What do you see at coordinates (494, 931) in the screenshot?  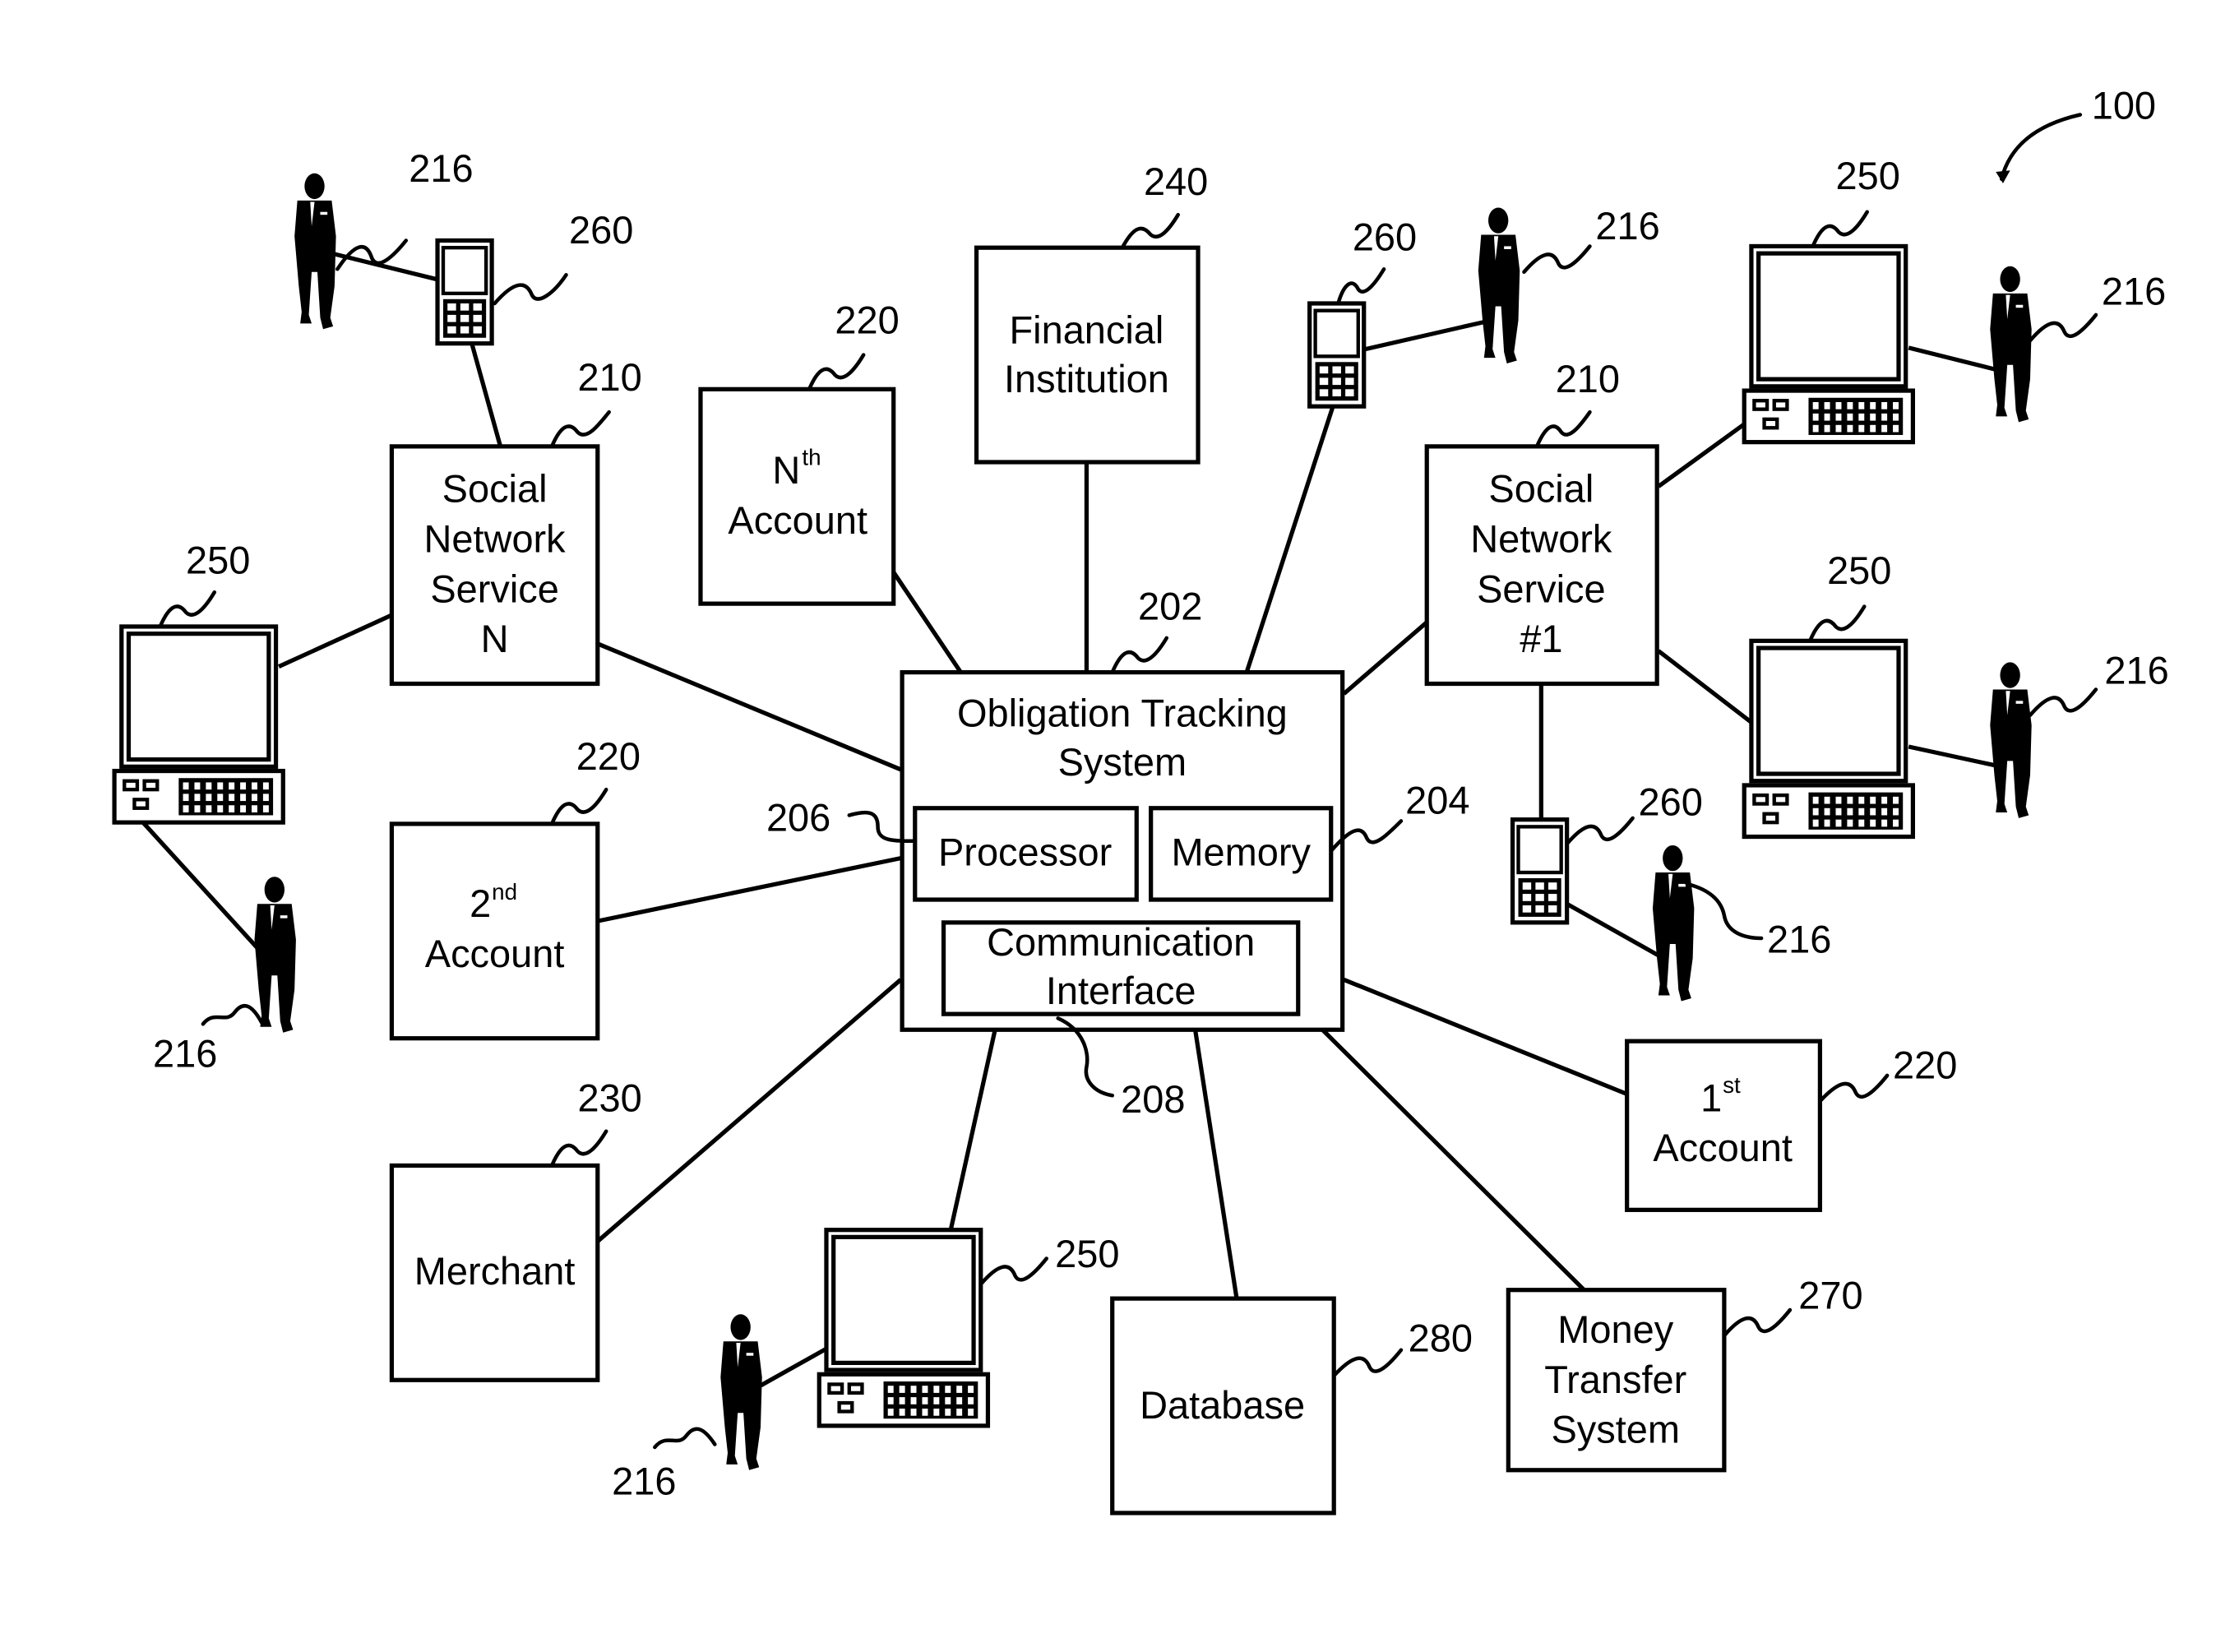 I see `second-account-box: 2 nd Account` at bounding box center [494, 931].